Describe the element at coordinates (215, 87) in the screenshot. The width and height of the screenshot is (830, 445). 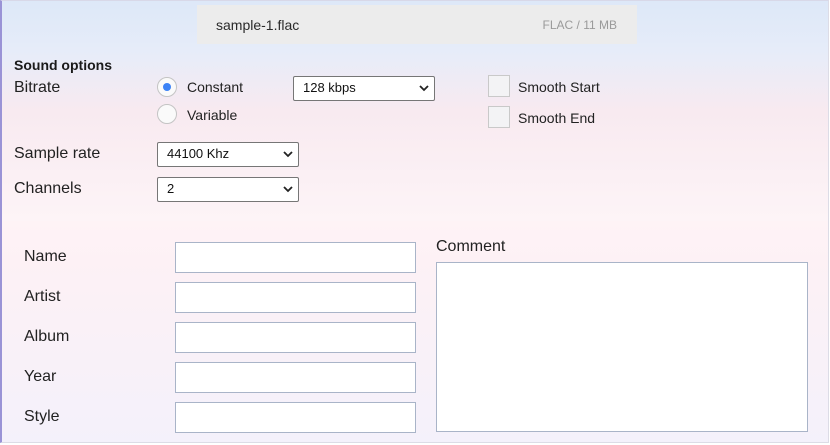
I see `bitrate-constant-label: Constant` at that location.